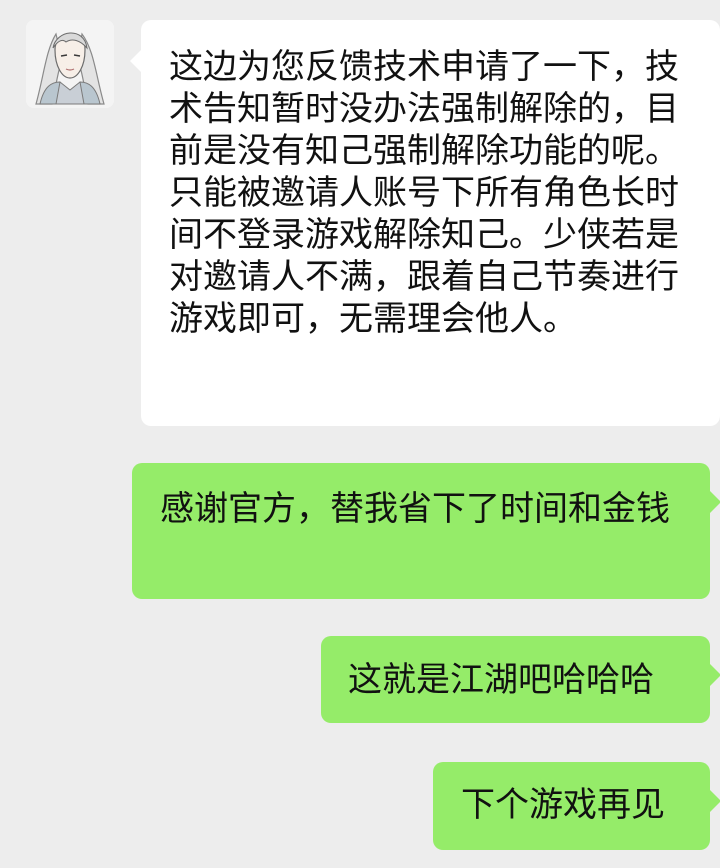 Image resolution: width=720 pixels, height=868 pixels. I want to click on outgoing-message-text: 感谢官方，替我省下了时间和金钱, so click(415, 509).